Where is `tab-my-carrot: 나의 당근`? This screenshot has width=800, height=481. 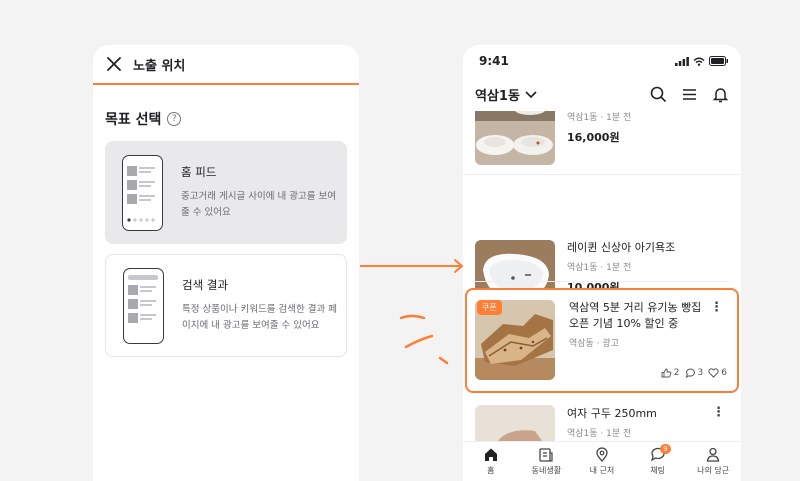 tab-my-carrot: 나의 당근 is located at coordinates (713, 464).